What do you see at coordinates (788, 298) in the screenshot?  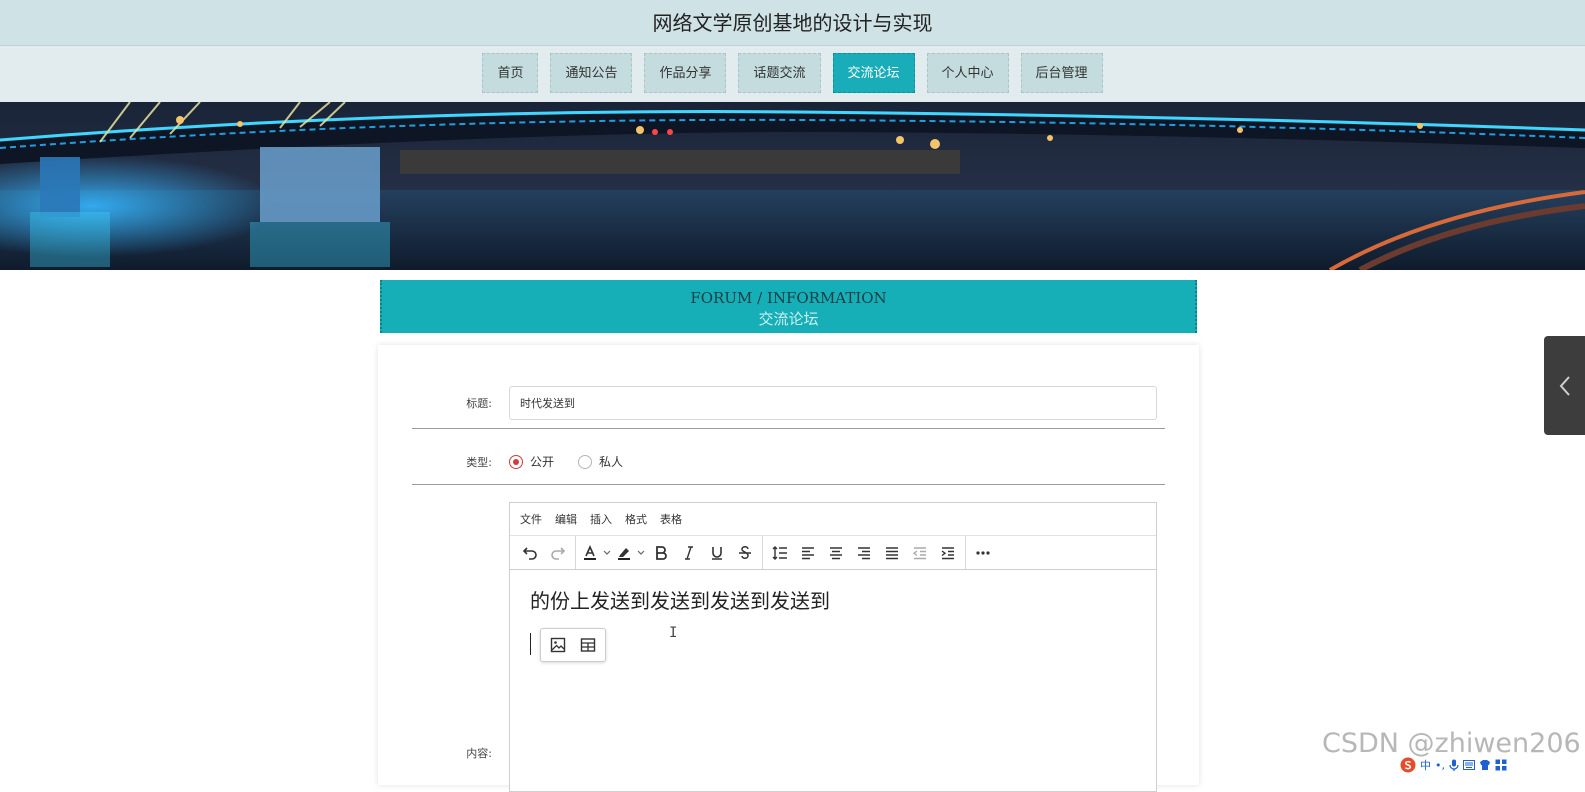 I see `section-title-en: FORUM / INFORMATION` at bounding box center [788, 298].